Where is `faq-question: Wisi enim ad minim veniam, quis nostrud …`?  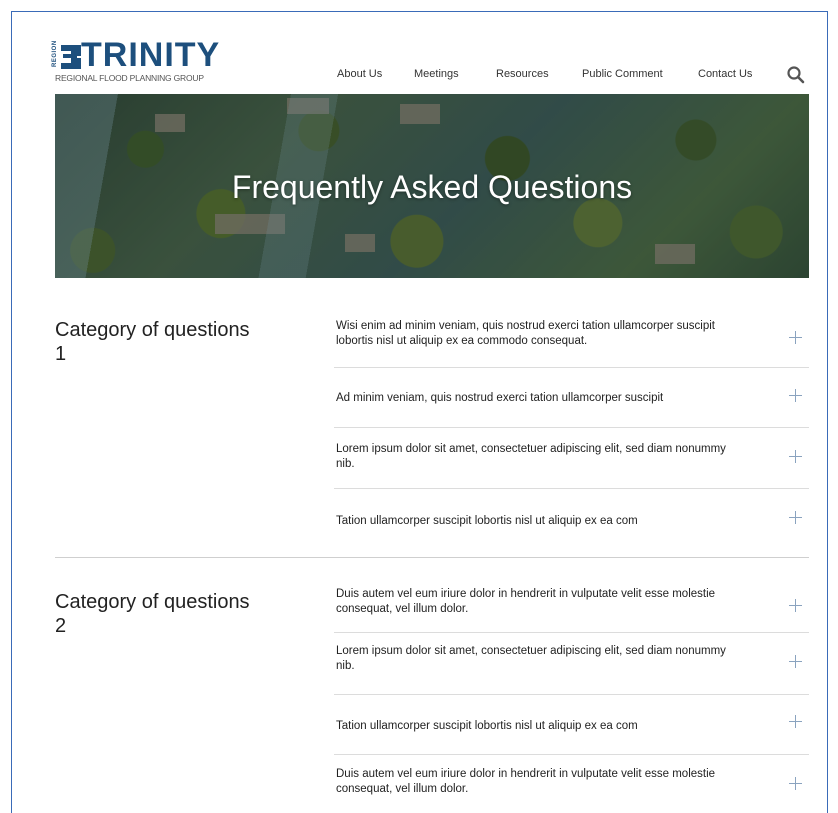
faq-question: Wisi enim ad minim veniam, quis nostrud … is located at coordinates (571, 337).